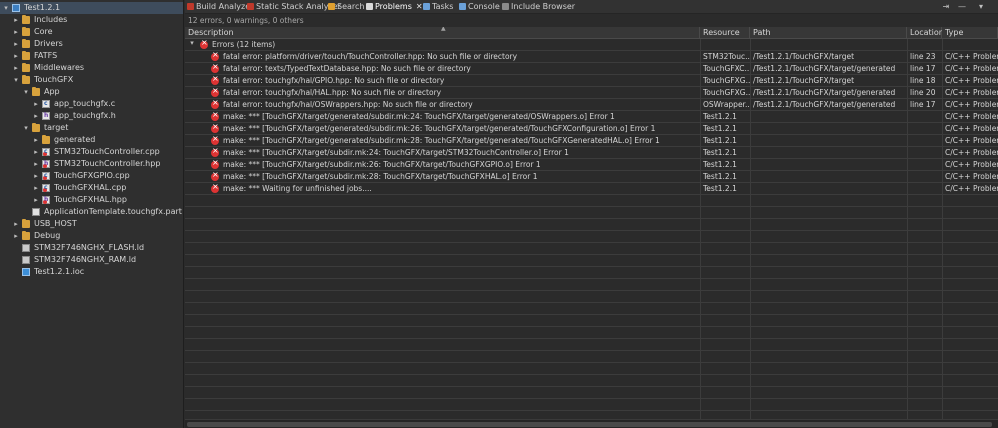 The image size is (998, 428). What do you see at coordinates (91, 260) in the screenshot?
I see `tree-item: STM32F746NGHX_RAM.ld` at bounding box center [91, 260].